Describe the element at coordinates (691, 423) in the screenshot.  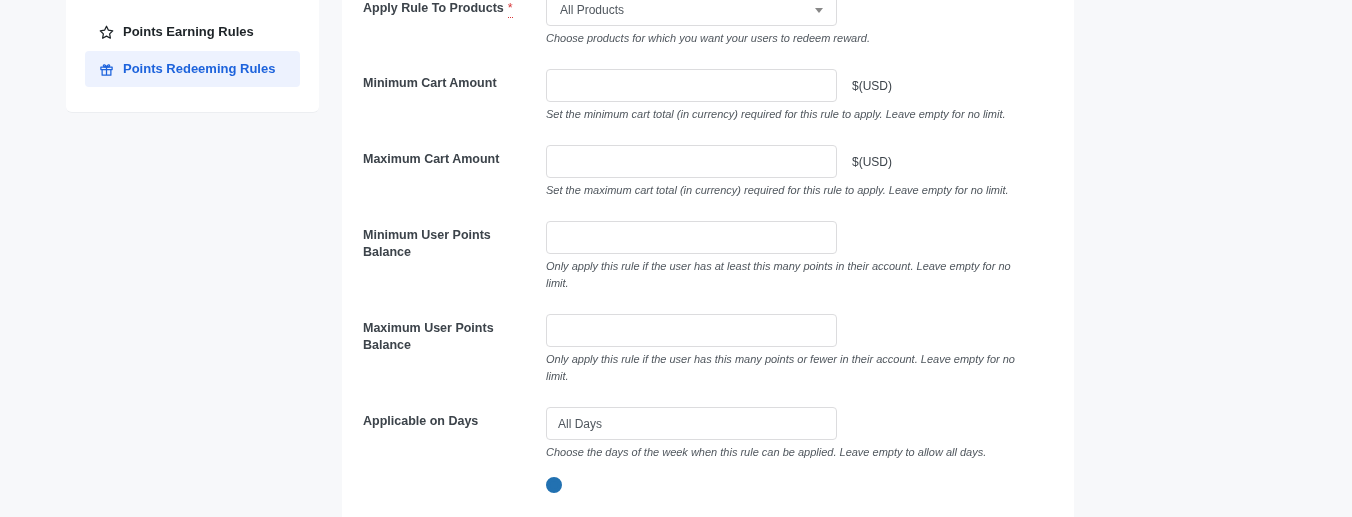
I see `input-field: All Days` at that location.